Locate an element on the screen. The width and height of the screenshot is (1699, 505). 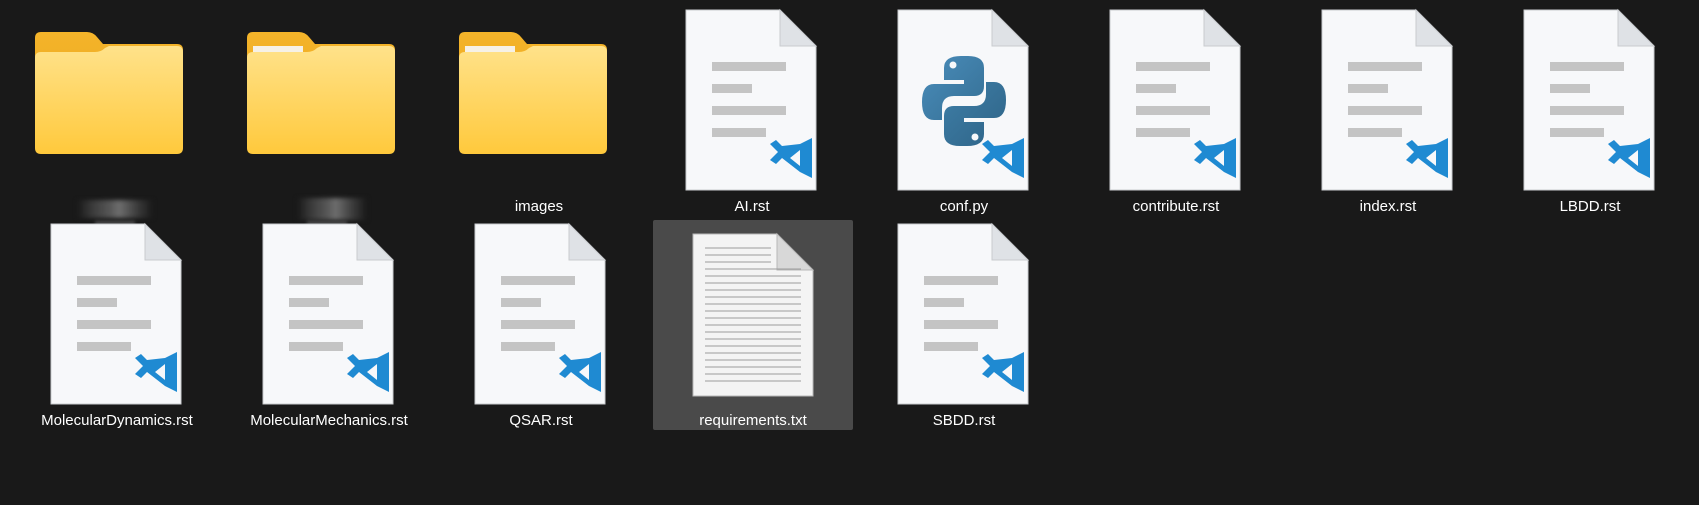
file-item-qsar-rst: QSAR.rst is located at coordinates (541, 325).